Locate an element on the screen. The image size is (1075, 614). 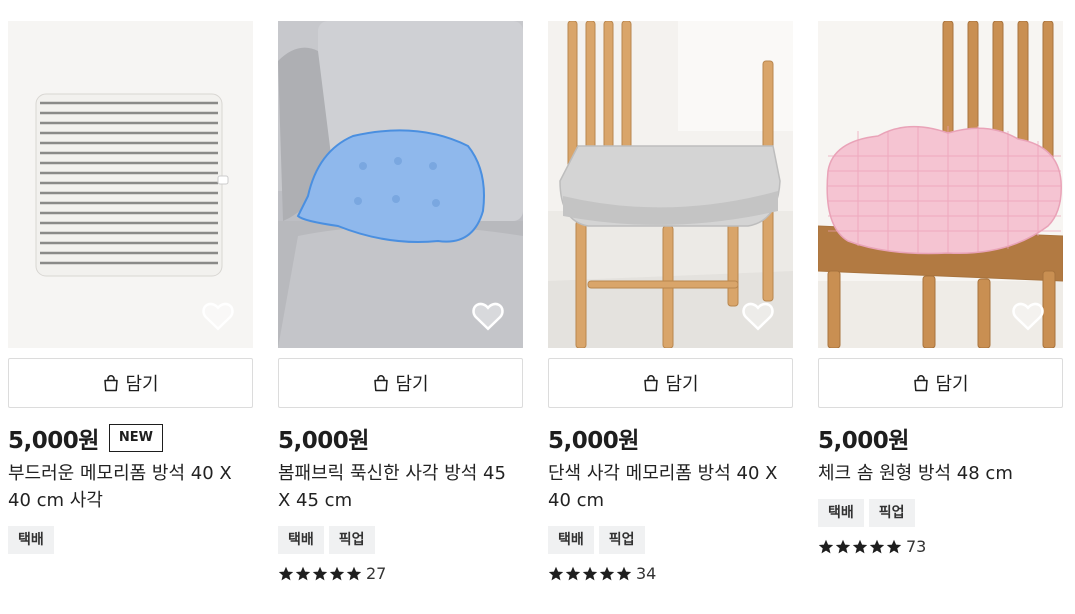
price-row: 5,000원 NEW is located at coordinates (130, 438).